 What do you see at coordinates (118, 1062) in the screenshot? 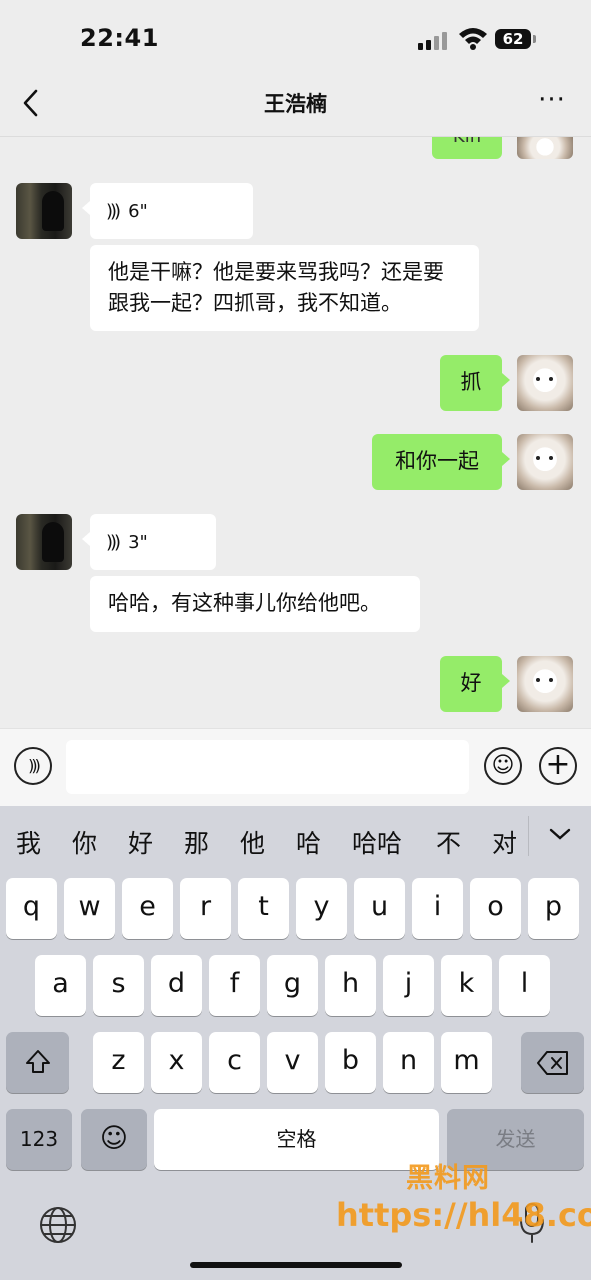
I see `key-z: z` at bounding box center [118, 1062].